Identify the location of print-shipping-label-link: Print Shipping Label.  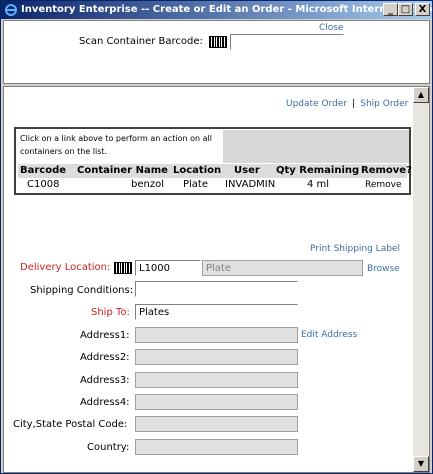
(355, 249).